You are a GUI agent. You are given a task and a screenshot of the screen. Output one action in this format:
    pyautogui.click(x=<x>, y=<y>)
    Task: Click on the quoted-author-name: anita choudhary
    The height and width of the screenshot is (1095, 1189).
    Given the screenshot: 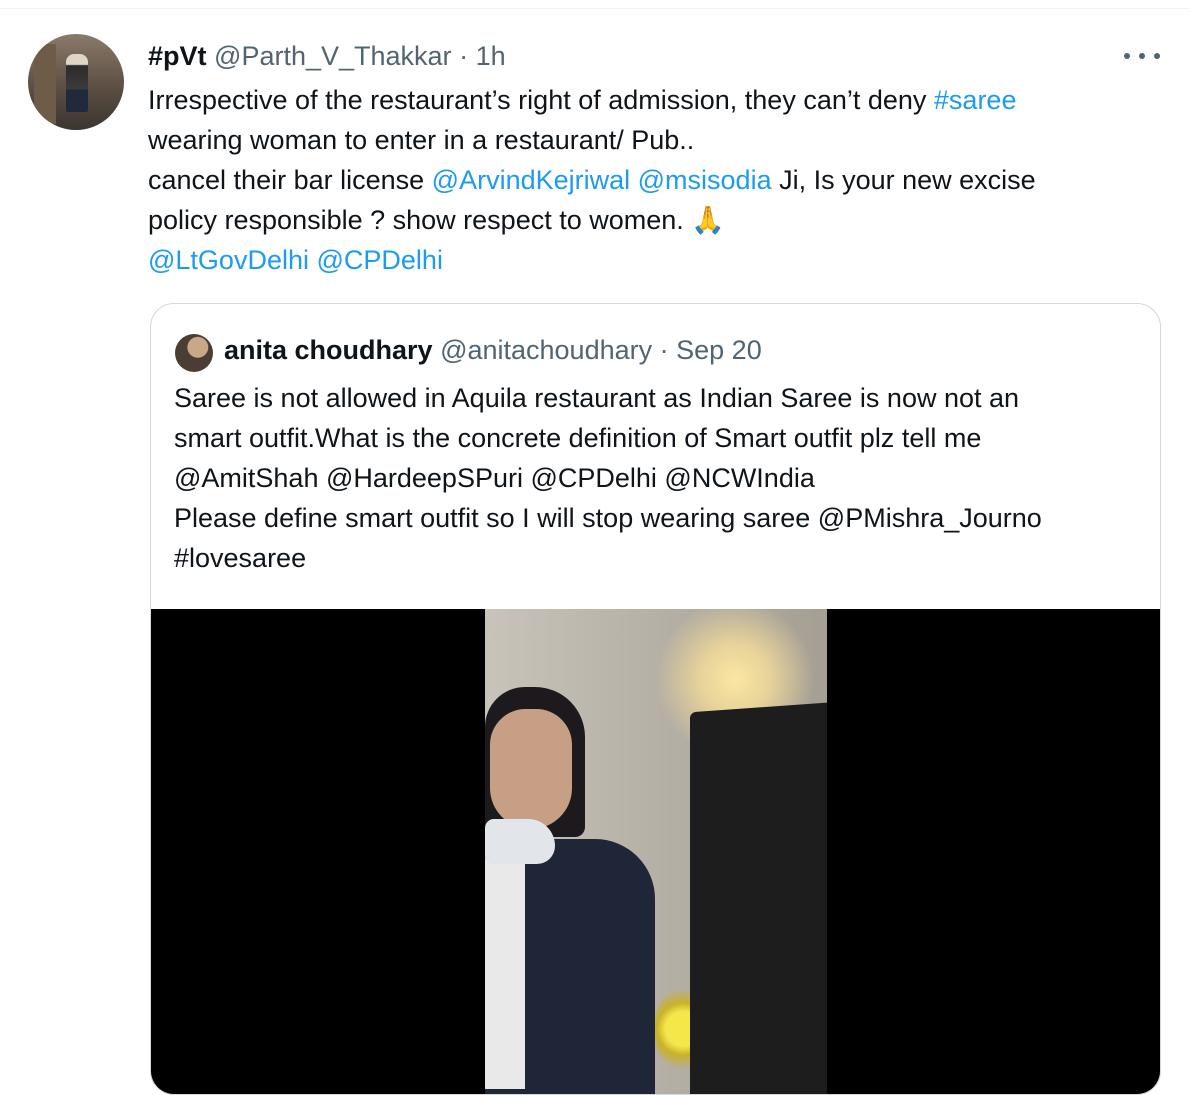 What is the action you would take?
    pyautogui.click(x=328, y=350)
    